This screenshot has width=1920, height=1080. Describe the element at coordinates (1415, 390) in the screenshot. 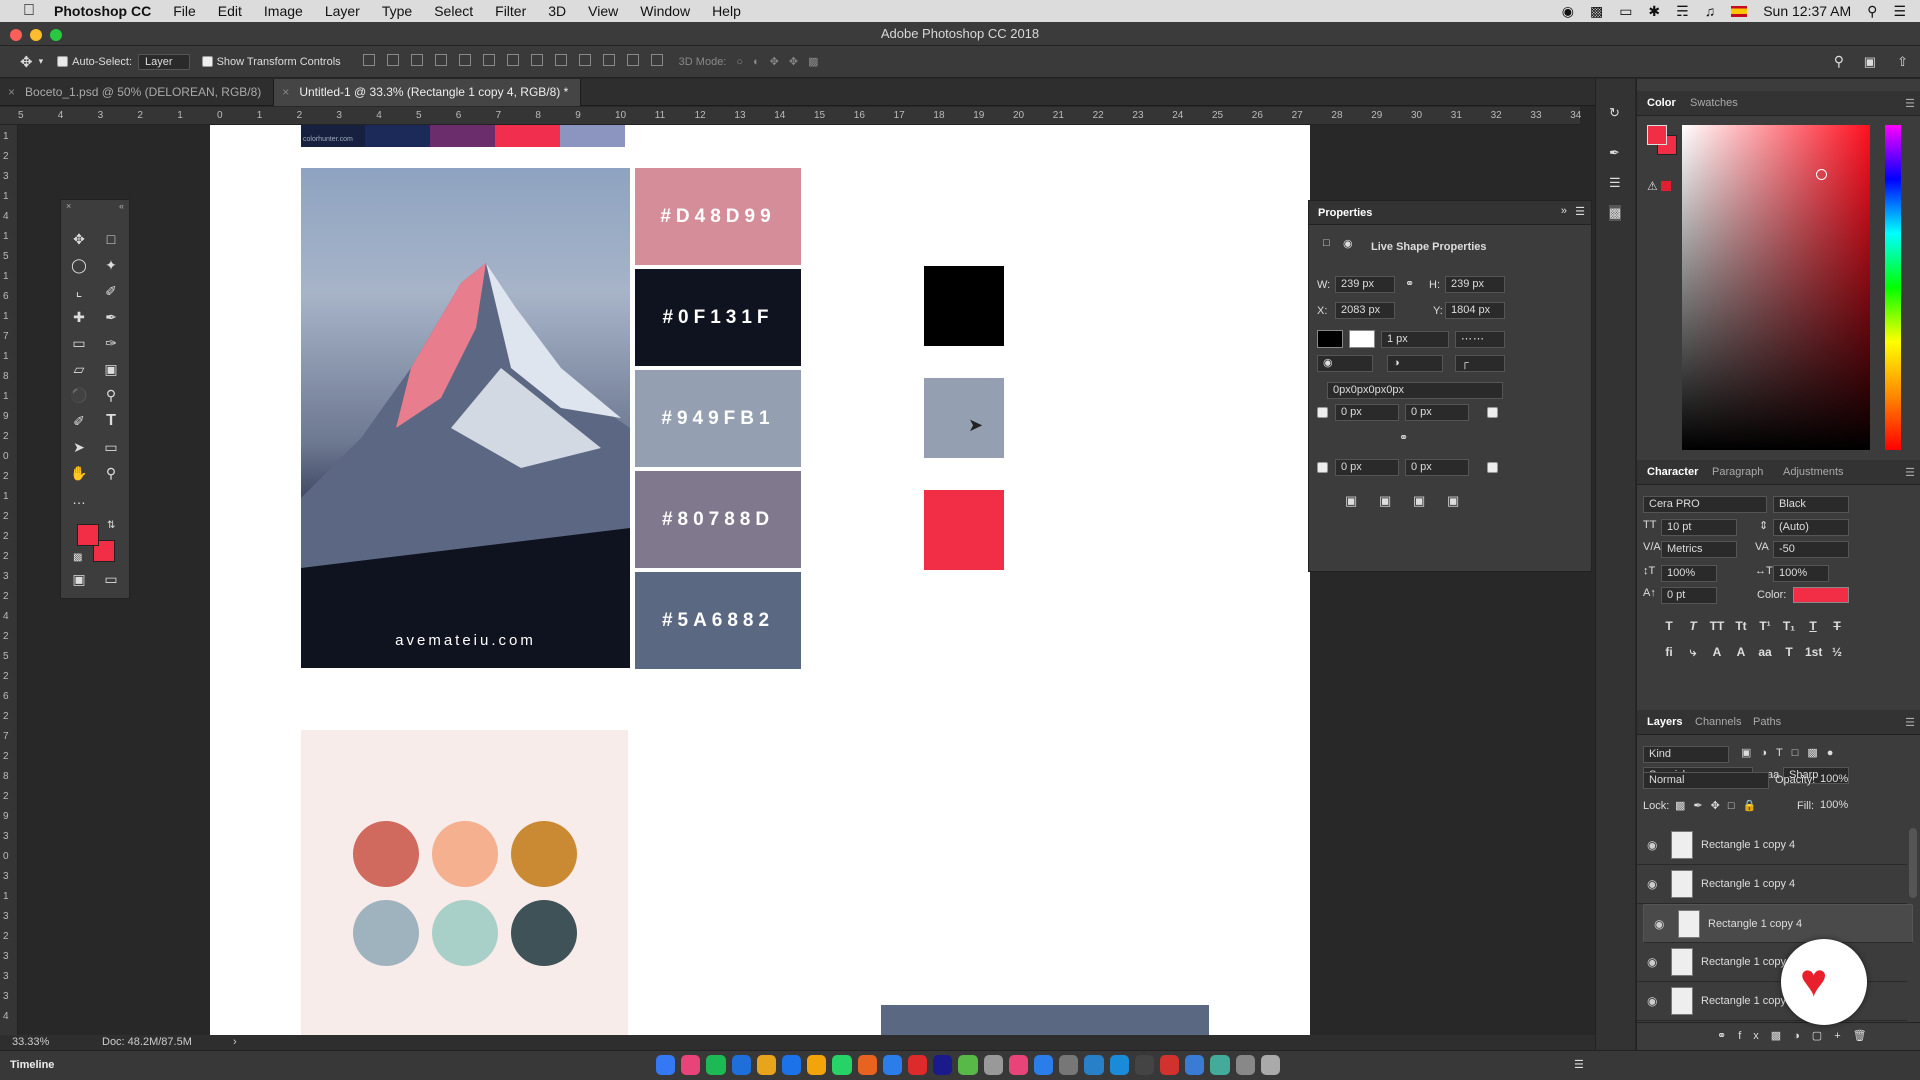

I see `corner-radius-summary-field: 0px0px0px0px` at that location.